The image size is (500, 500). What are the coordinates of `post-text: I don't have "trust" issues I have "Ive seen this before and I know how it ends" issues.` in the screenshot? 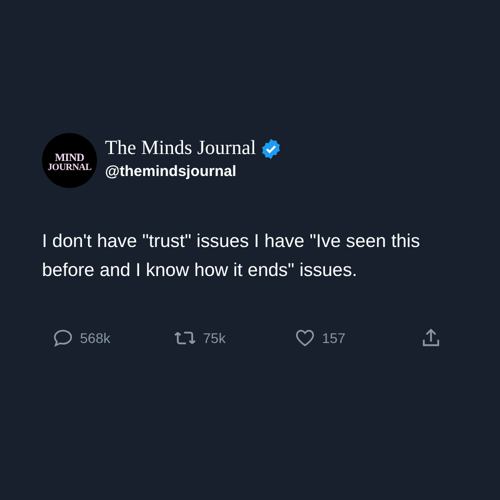 It's located at (232, 255).